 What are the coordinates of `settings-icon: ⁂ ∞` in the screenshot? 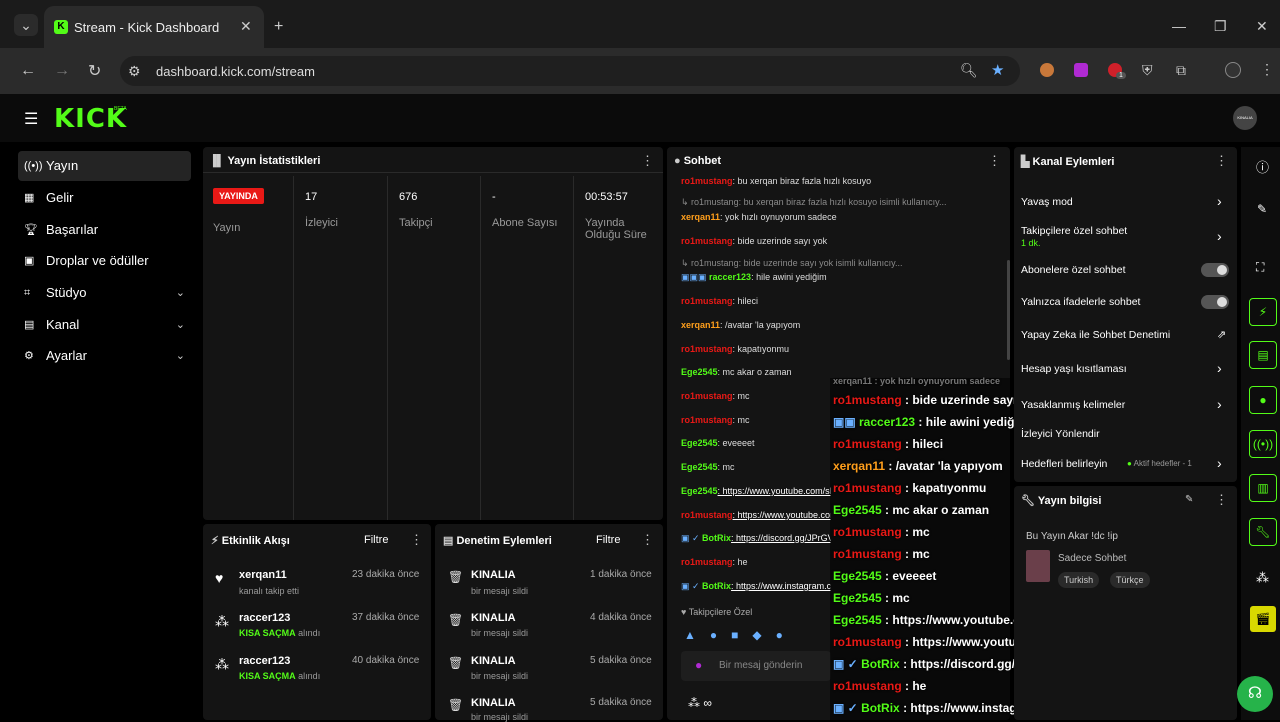 It's located at (700, 703).